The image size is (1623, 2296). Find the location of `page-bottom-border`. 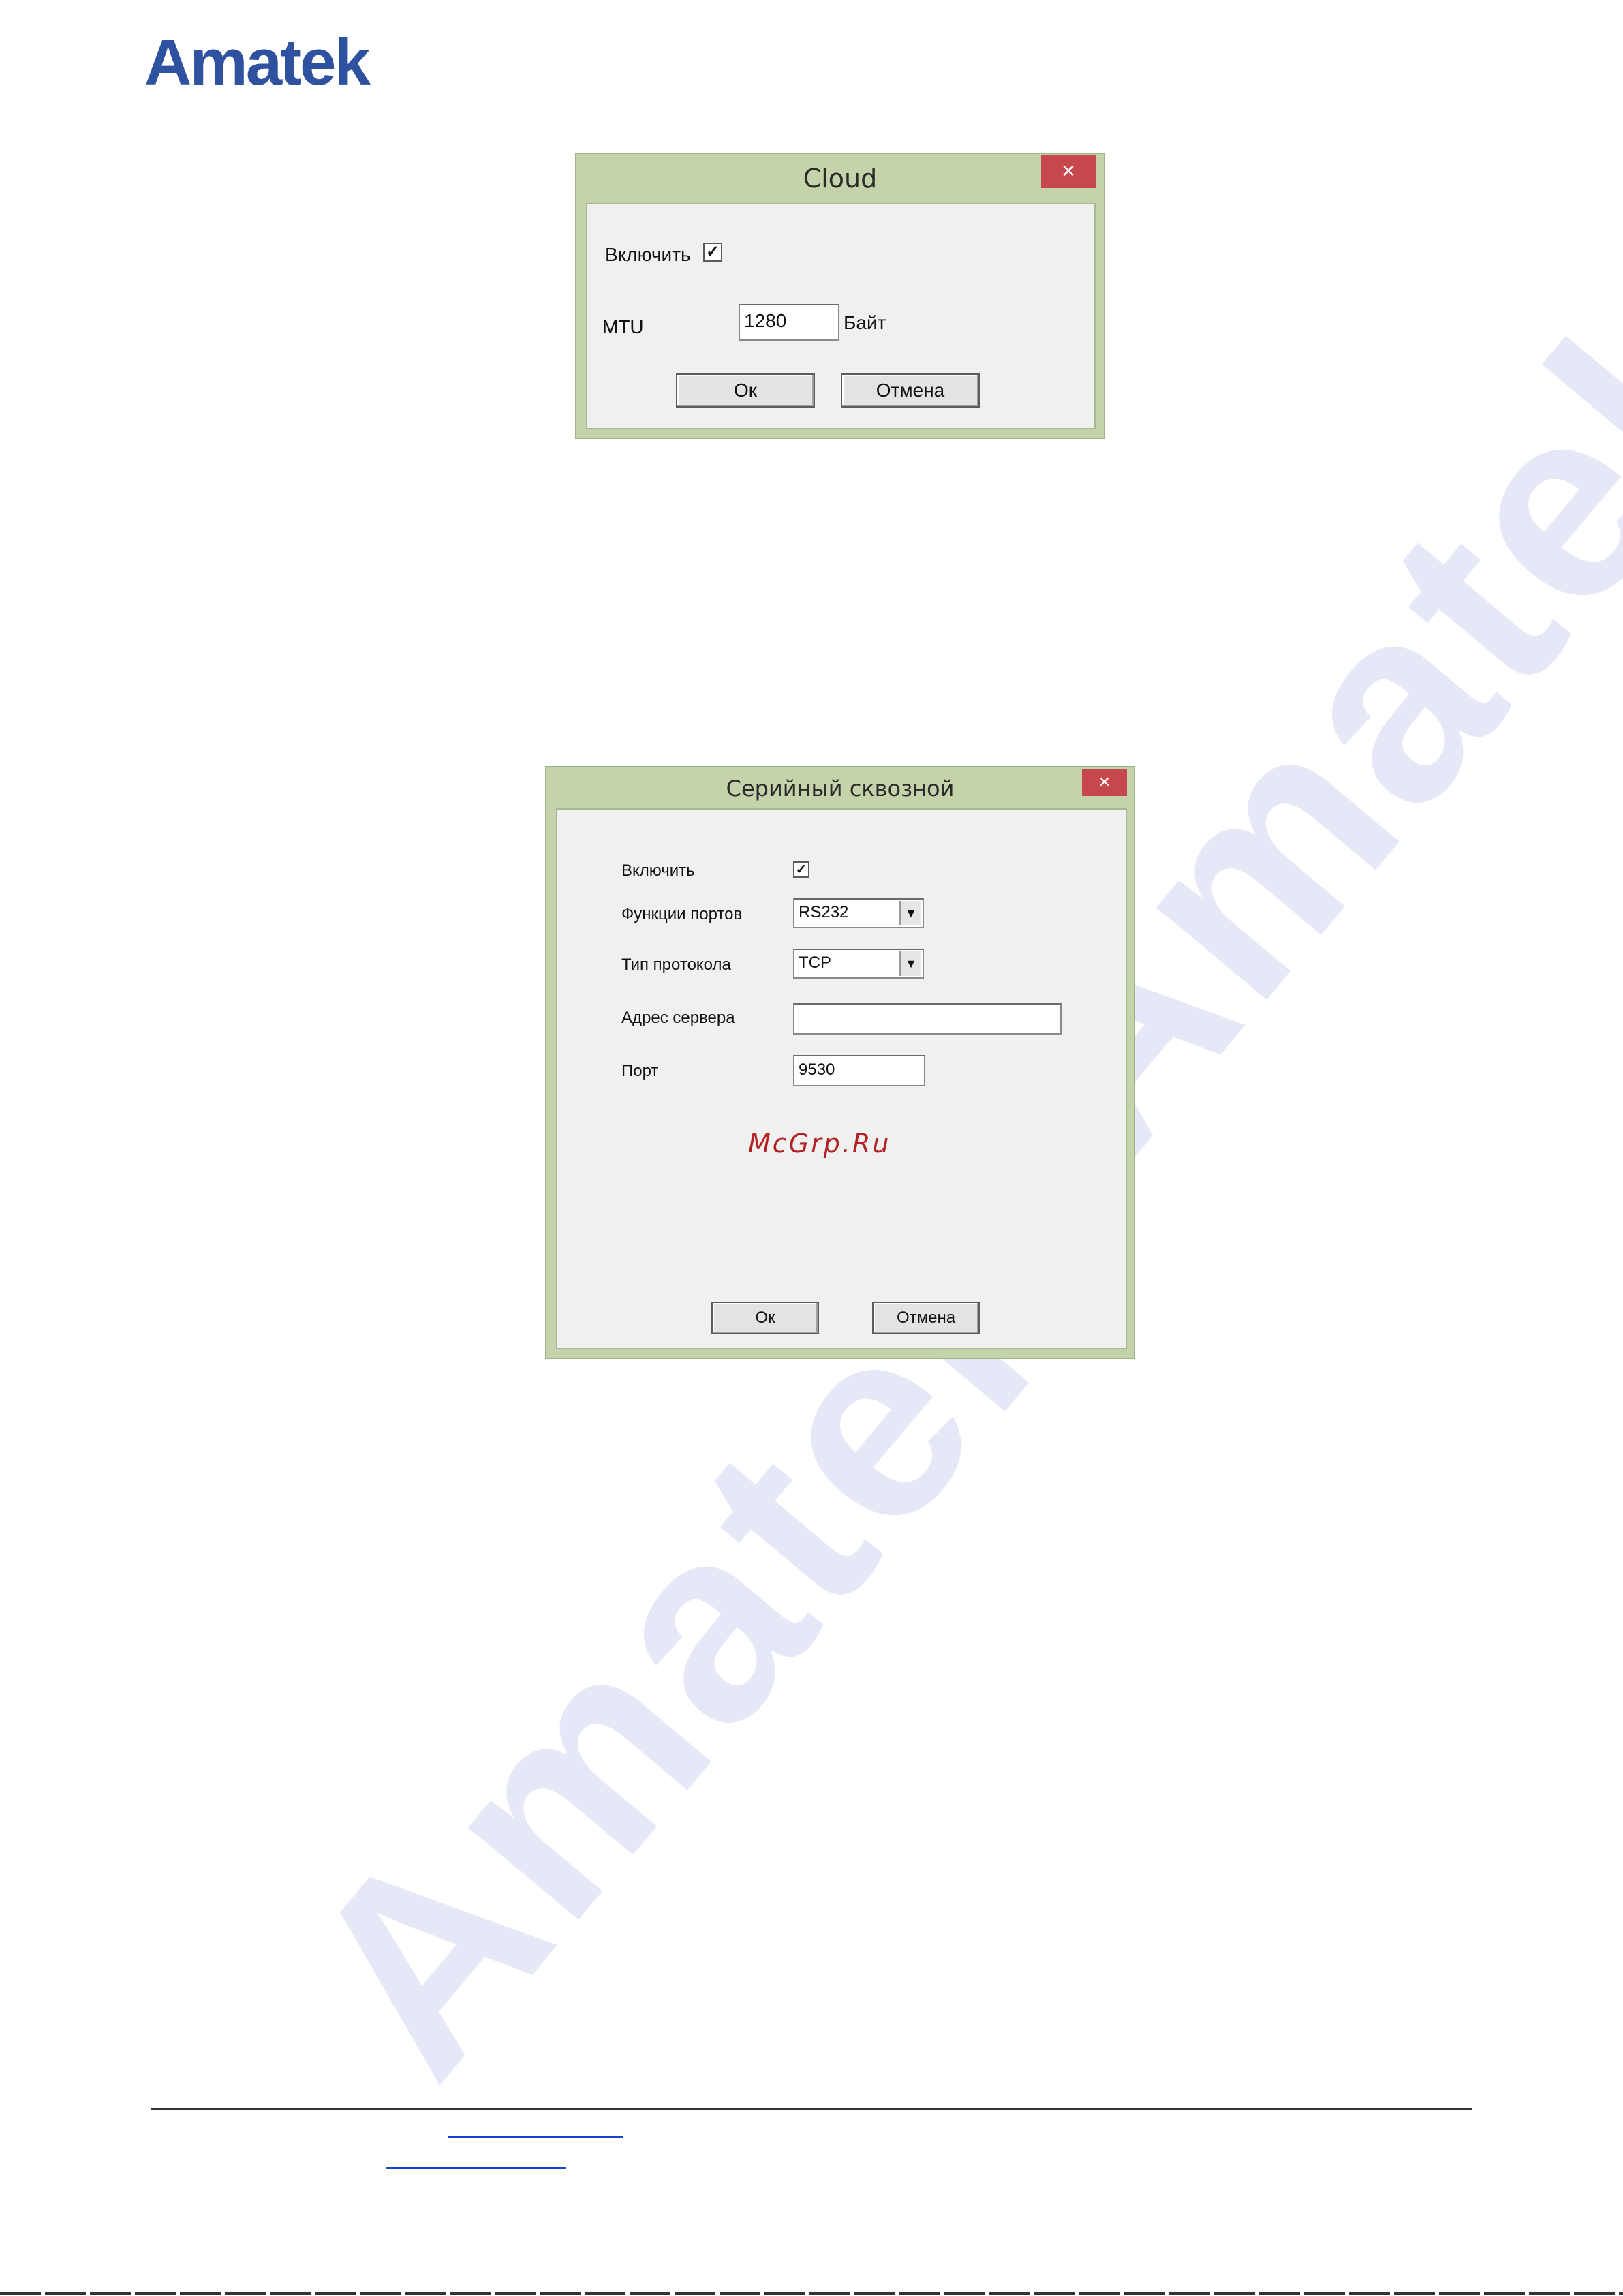

page-bottom-border is located at coordinates (811, 2294).